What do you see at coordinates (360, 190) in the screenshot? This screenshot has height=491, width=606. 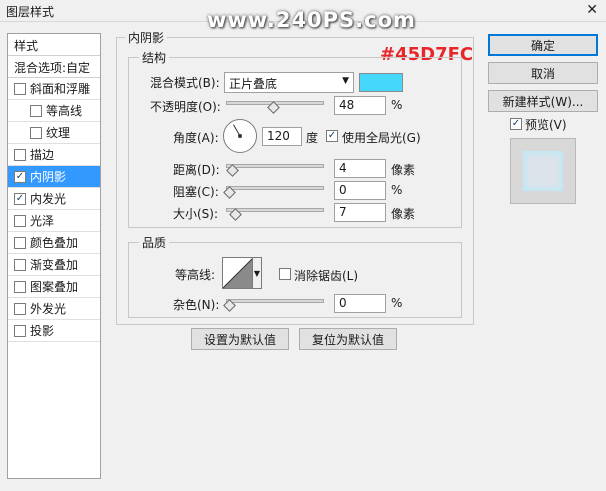 I see `choke-input: 0` at bounding box center [360, 190].